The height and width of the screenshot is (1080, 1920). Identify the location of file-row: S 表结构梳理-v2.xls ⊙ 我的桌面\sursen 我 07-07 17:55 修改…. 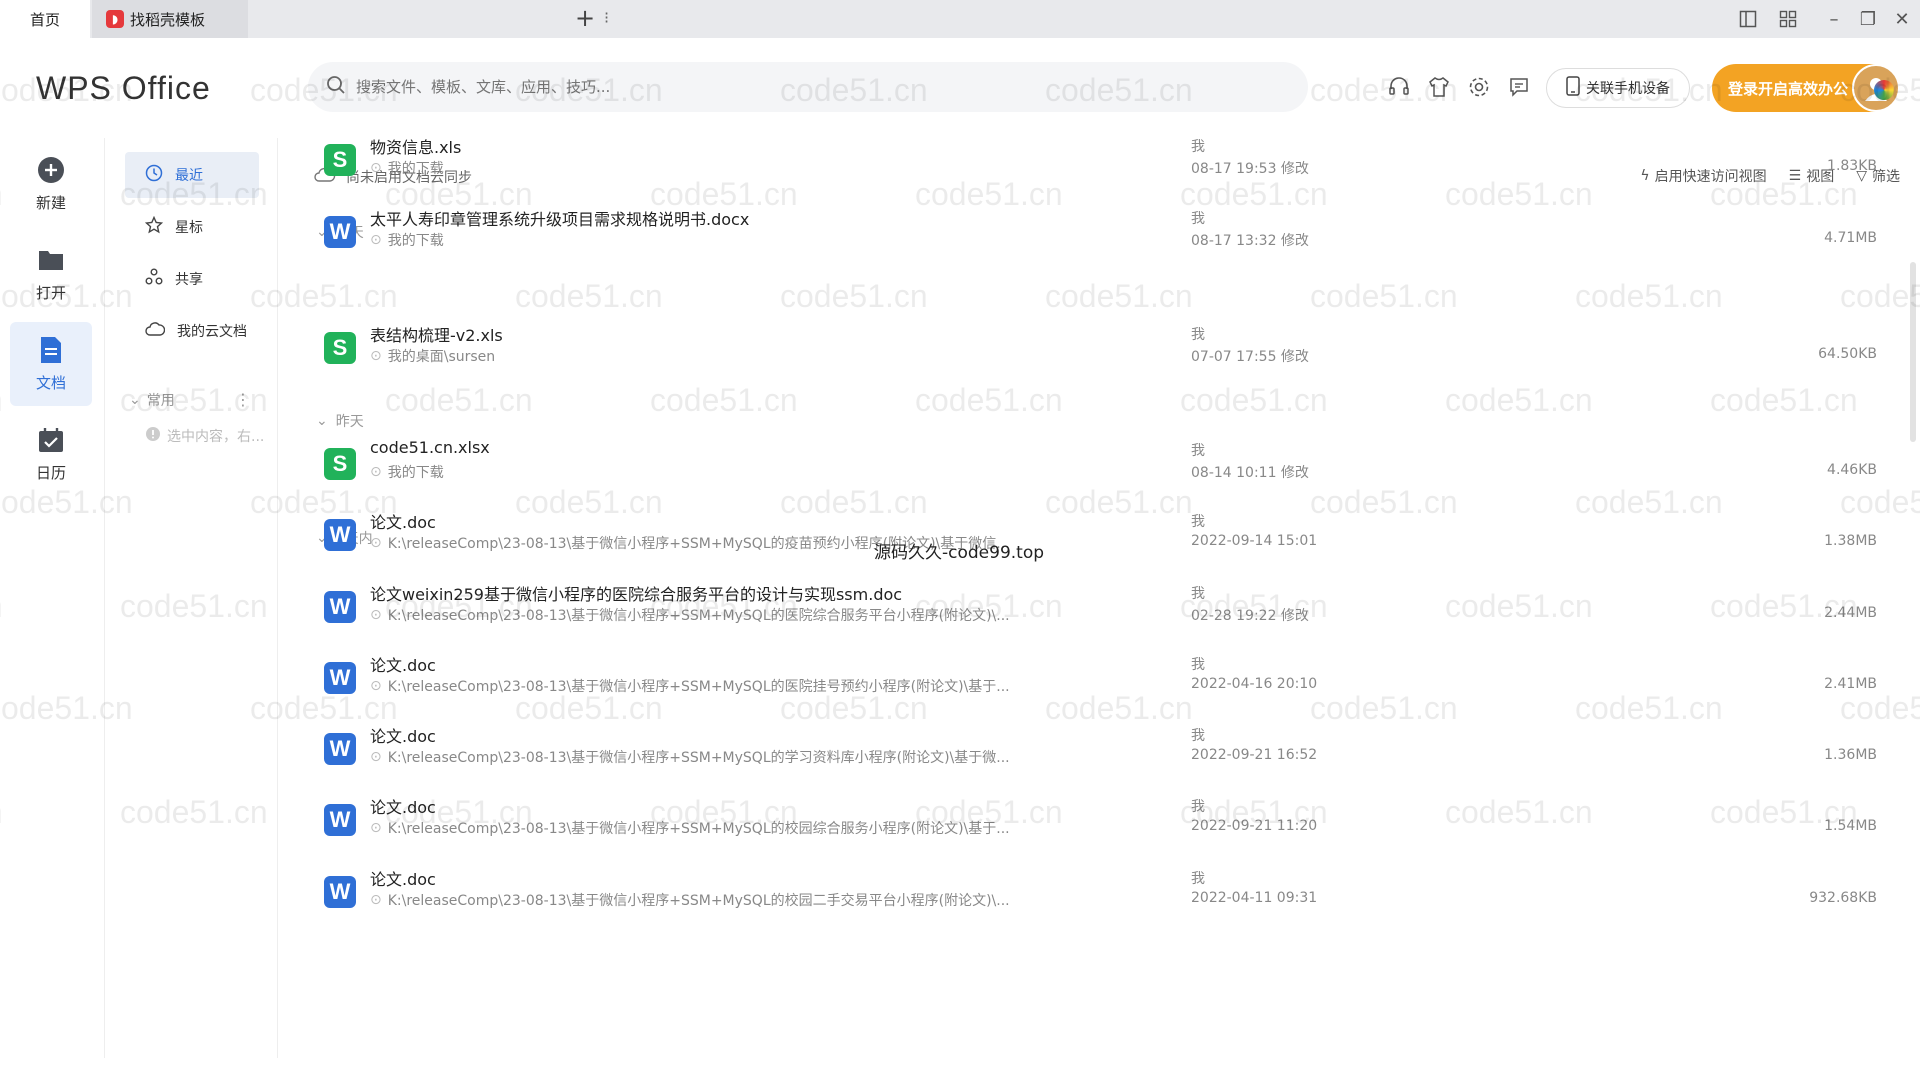
(1100, 353).